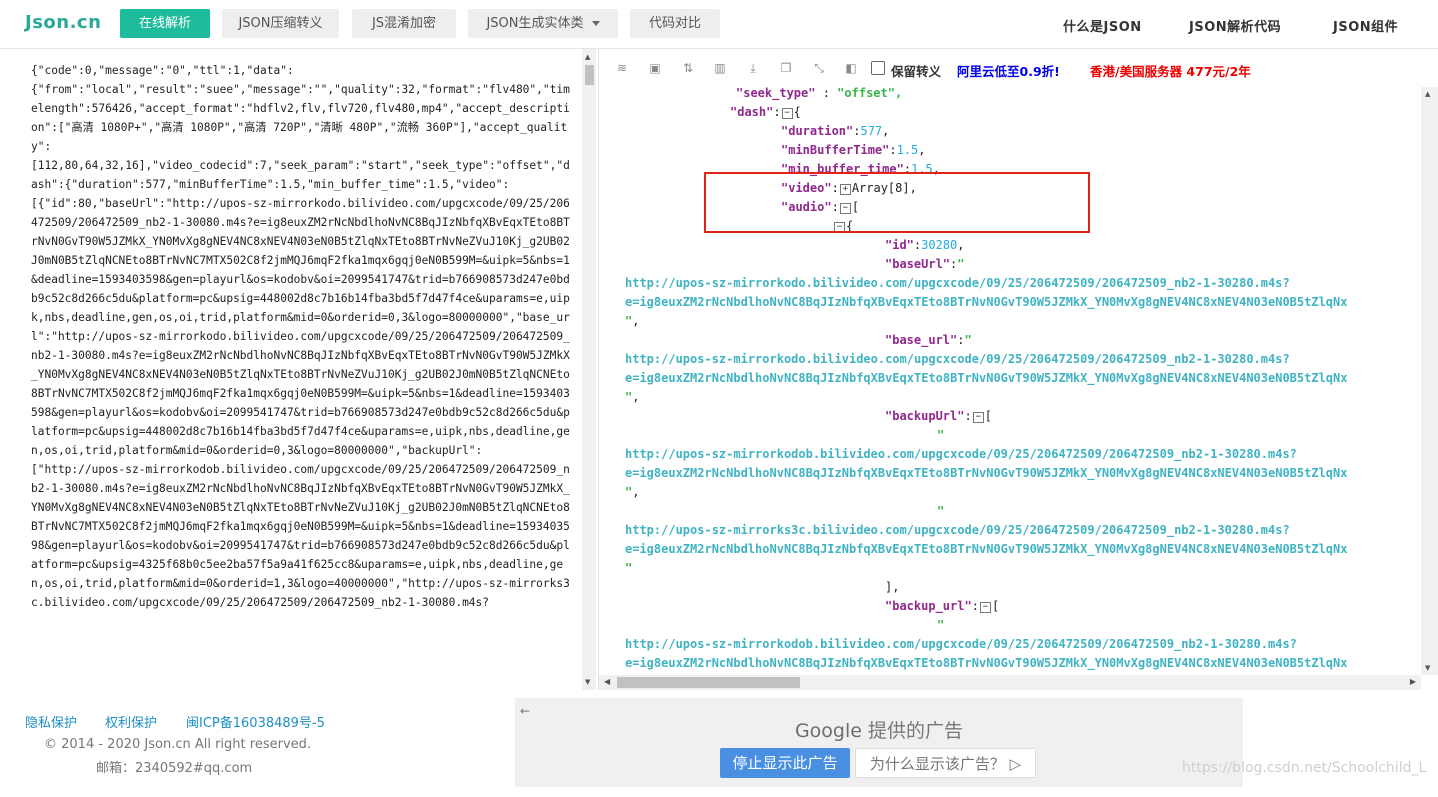  I want to click on why-ad-label: 为什么显示该广告？, so click(937, 764).